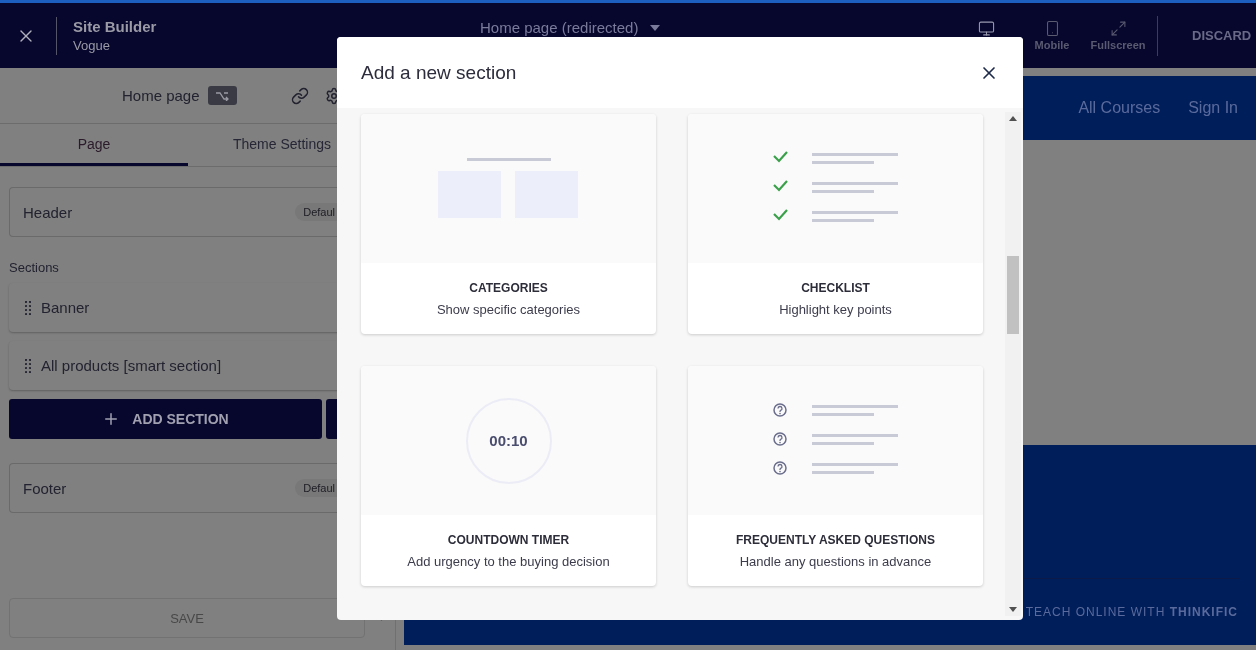 This screenshot has height=650, width=1256. What do you see at coordinates (570, 27) in the screenshot?
I see `page-selector: Home page (redirected)` at bounding box center [570, 27].